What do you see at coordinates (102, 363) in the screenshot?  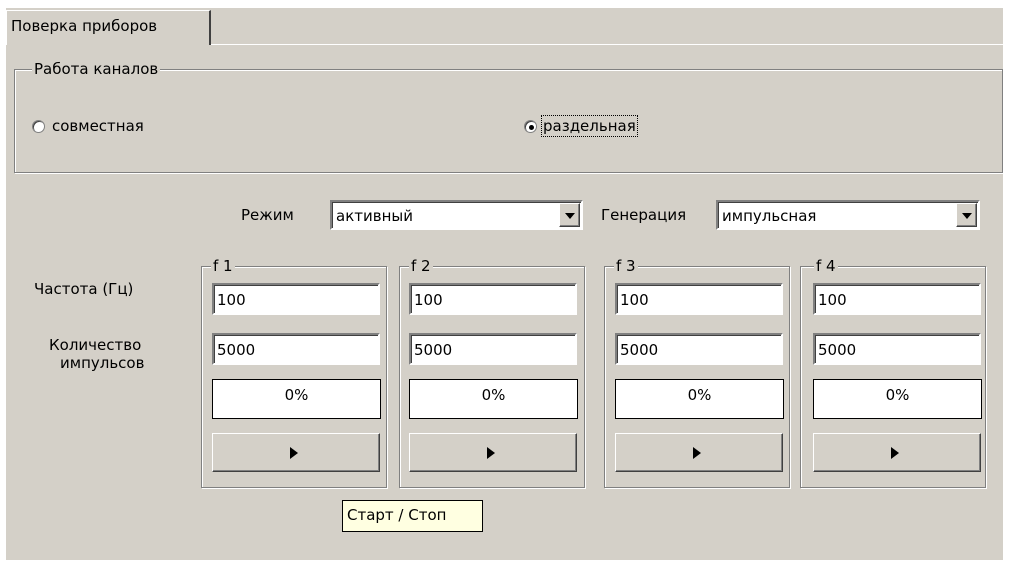 I see `pulses-row-label-line2: импульсов` at bounding box center [102, 363].